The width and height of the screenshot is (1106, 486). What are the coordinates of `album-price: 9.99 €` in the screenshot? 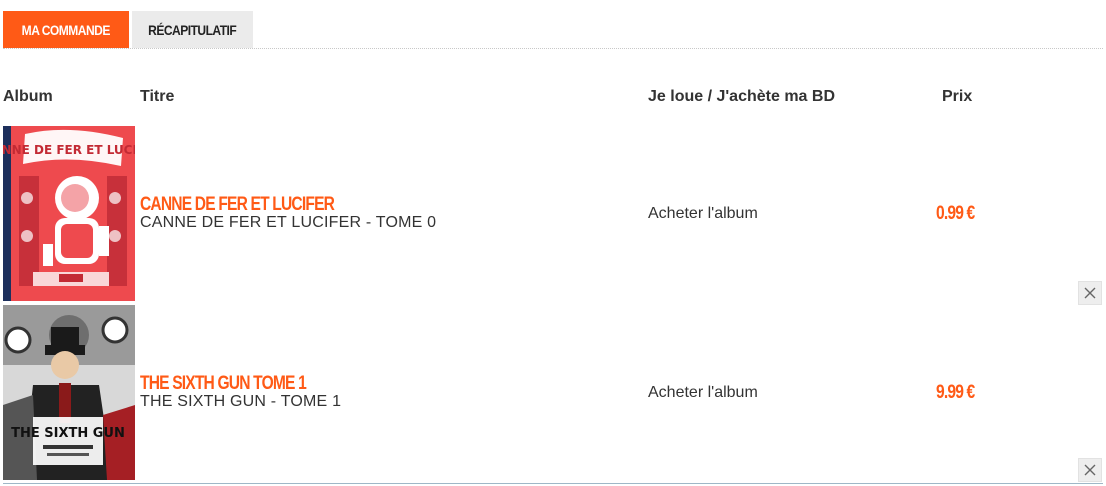 It's located at (955, 392).